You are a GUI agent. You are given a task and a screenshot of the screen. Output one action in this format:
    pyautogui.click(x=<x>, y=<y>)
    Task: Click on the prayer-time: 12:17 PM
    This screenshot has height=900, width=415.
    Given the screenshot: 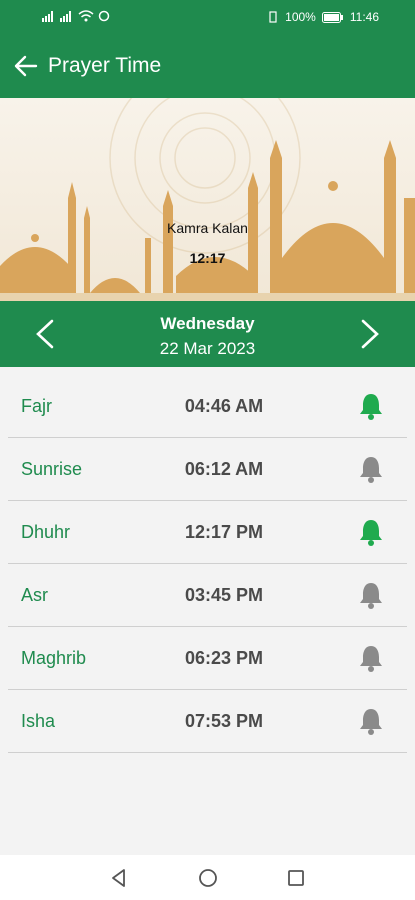 What is the action you would take?
    pyautogui.click(x=224, y=532)
    